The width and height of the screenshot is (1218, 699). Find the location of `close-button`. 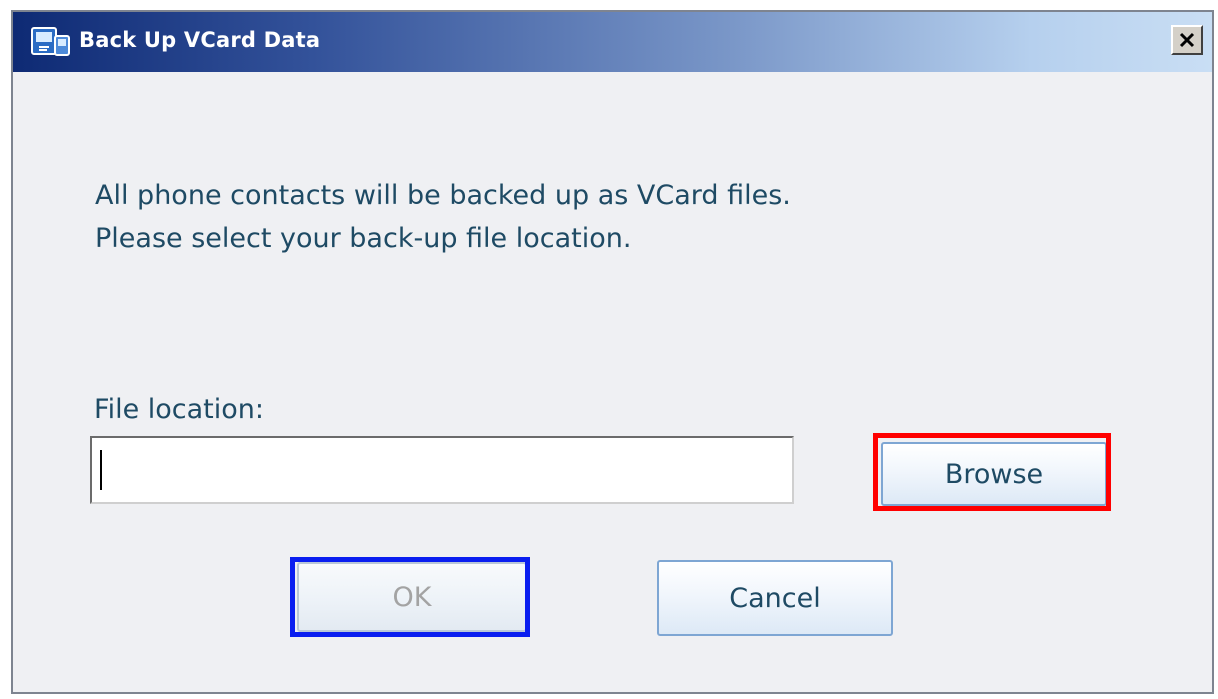

close-button is located at coordinates (1187, 40).